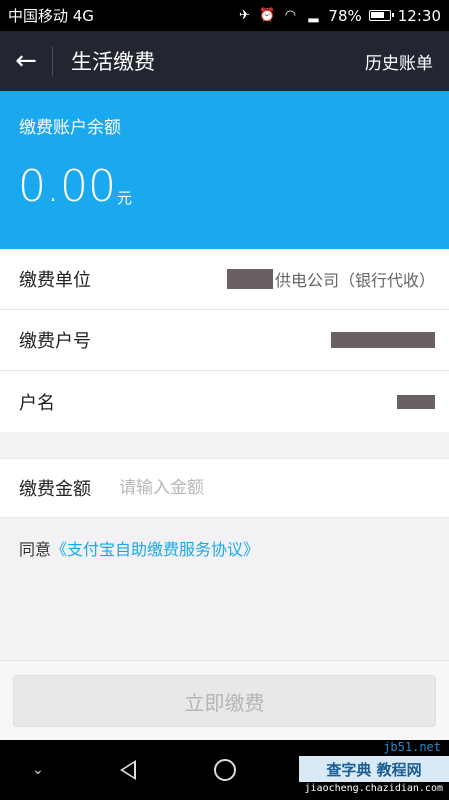 The image size is (449, 800). I want to click on bottom-bar: 立即缴费, so click(224, 700).